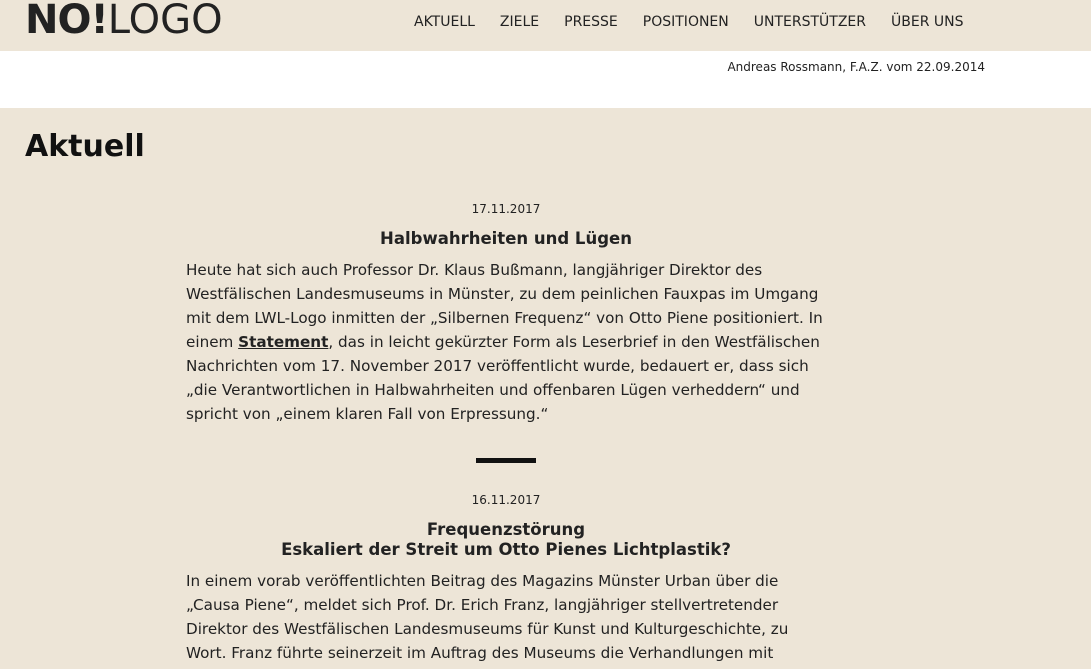 The image size is (1091, 669). Describe the element at coordinates (444, 22) in the screenshot. I see `nav-item-aktuell: AKTUELL` at that location.